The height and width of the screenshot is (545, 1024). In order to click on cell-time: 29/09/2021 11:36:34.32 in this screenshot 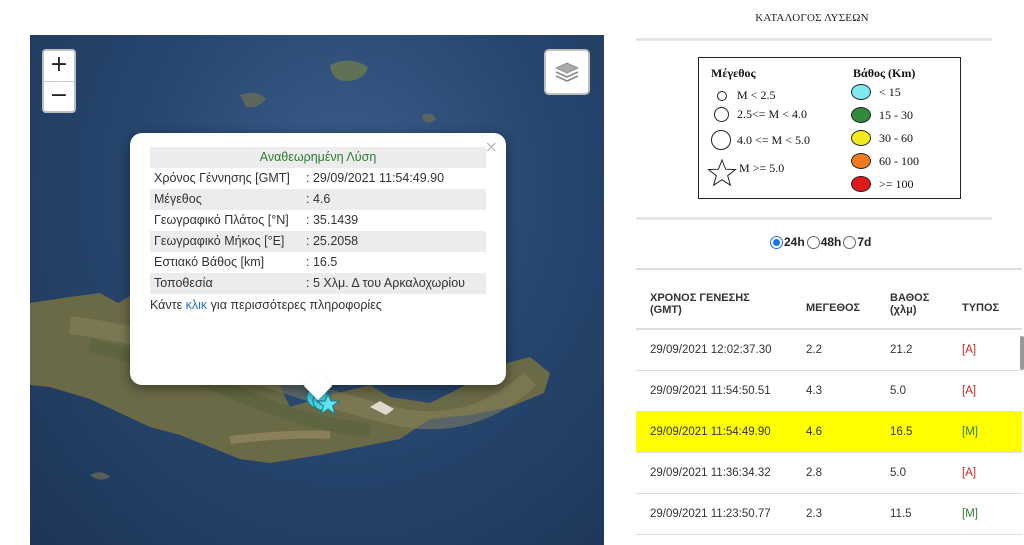, I will do `click(710, 473)`.